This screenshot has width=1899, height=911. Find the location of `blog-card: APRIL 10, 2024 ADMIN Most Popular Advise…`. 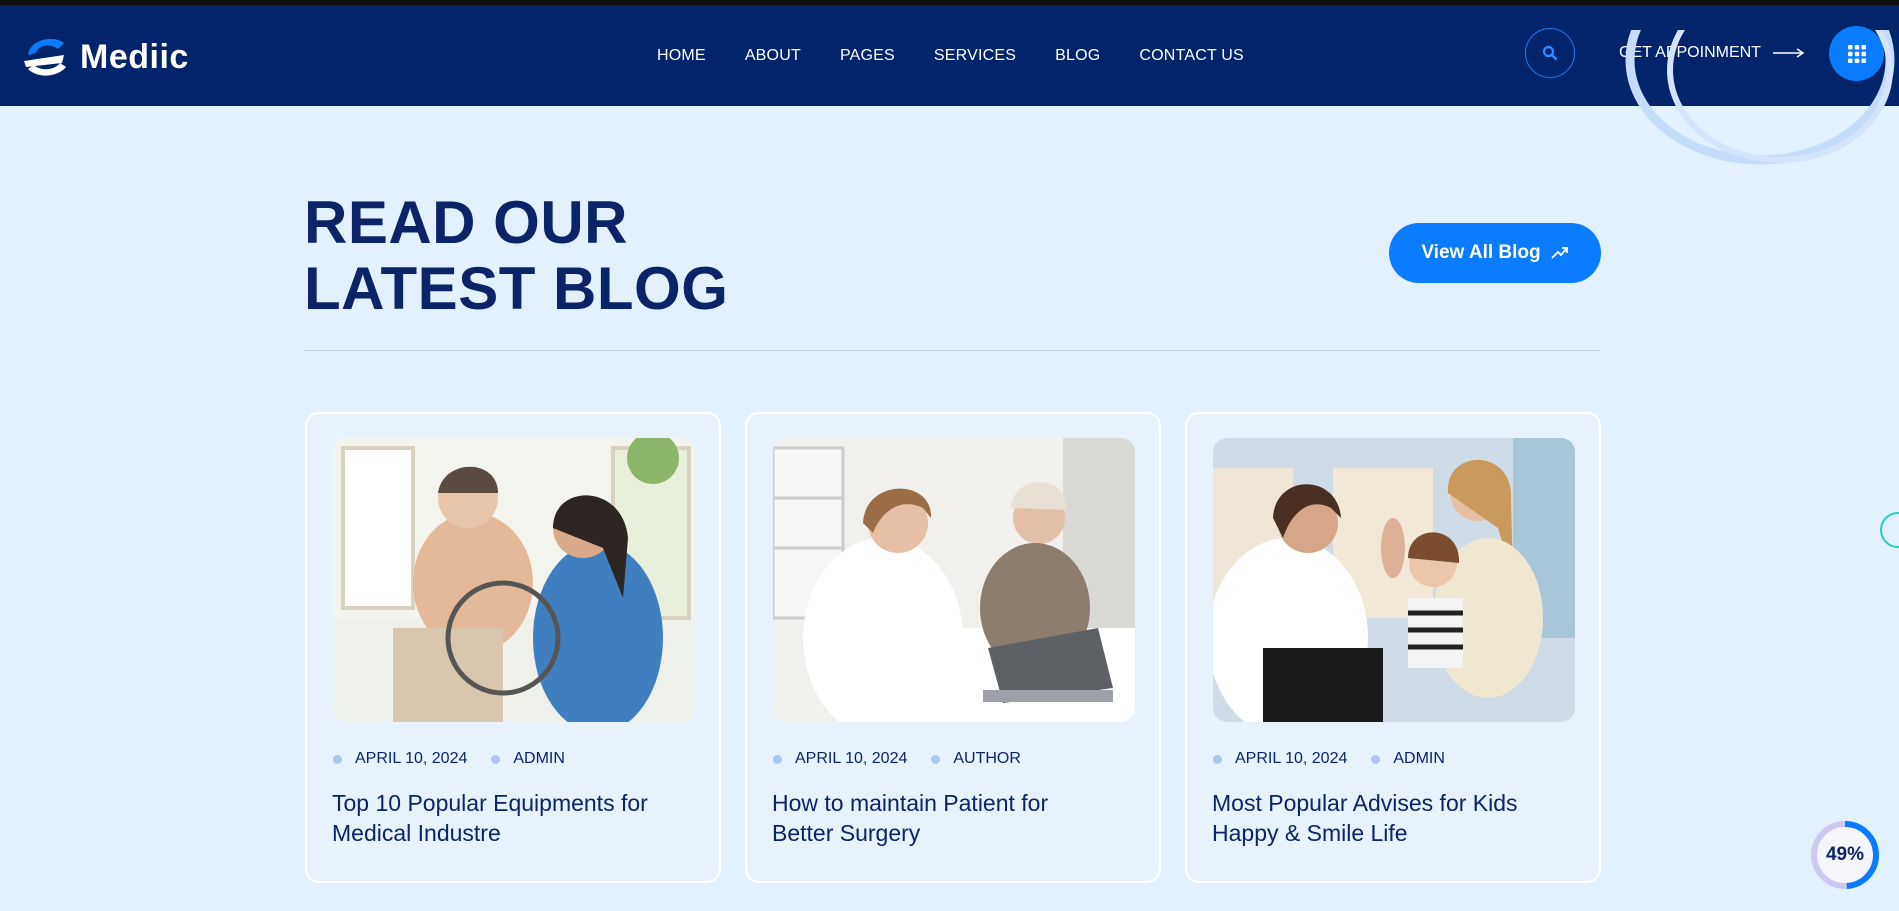

blog-card: APRIL 10, 2024 ADMIN Most Popular Advise… is located at coordinates (1393, 647).